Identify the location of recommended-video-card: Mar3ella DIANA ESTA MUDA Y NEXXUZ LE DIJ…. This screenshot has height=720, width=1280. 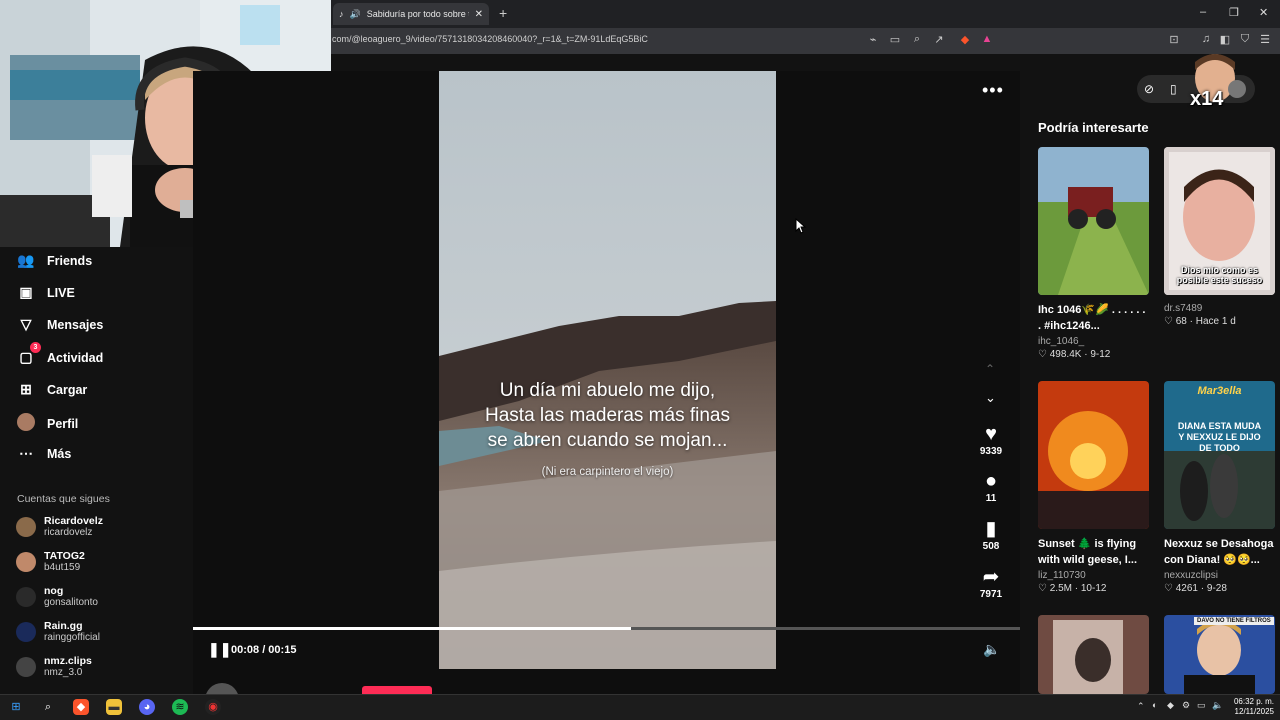
(1219, 487).